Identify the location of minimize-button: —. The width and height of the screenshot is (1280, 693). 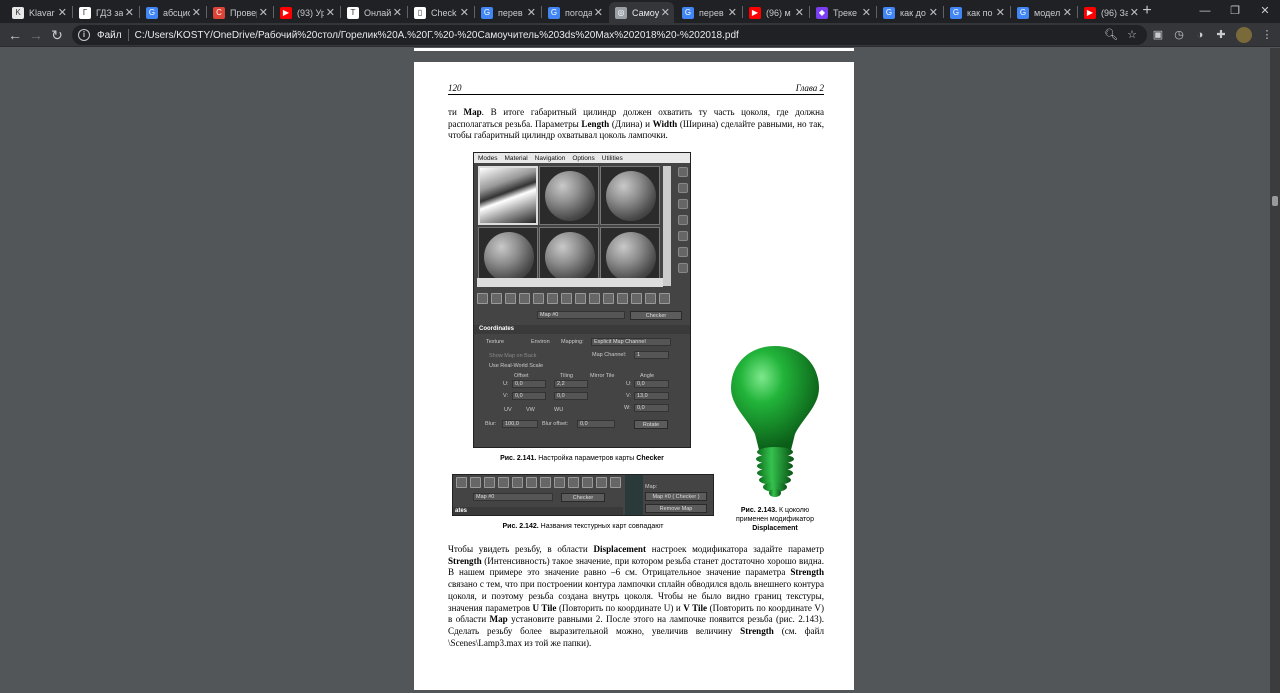
(1205, 11).